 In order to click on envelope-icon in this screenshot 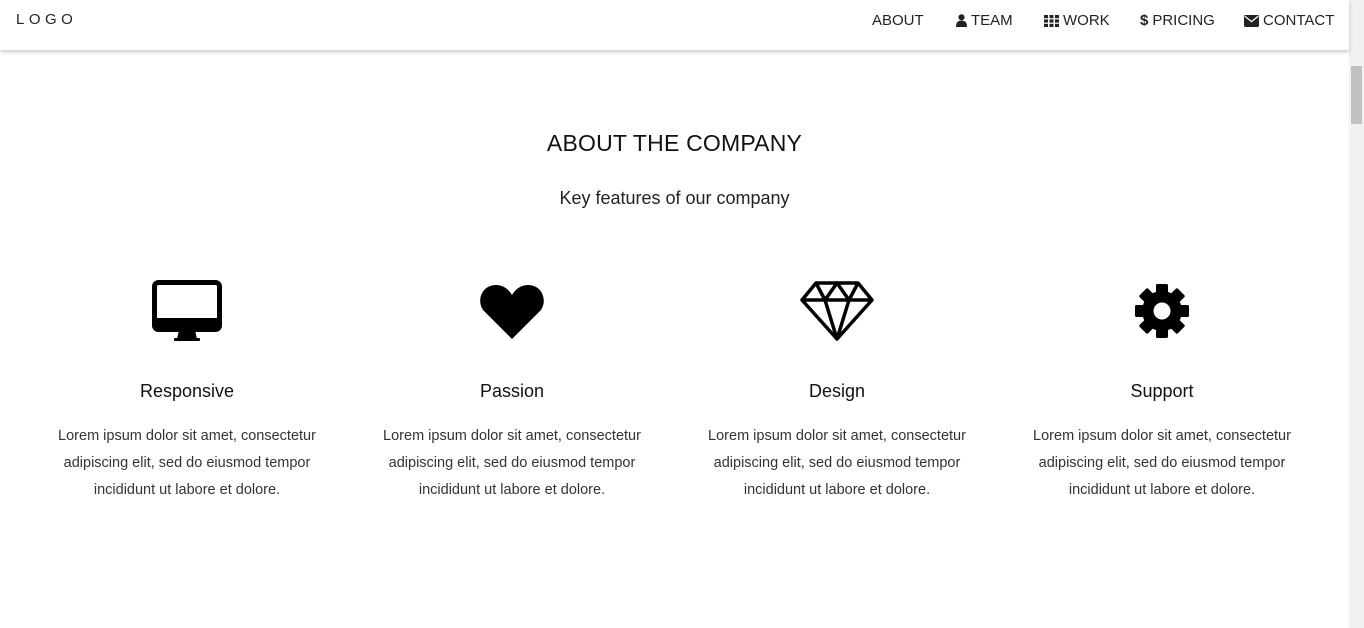, I will do `click(1251, 20)`.